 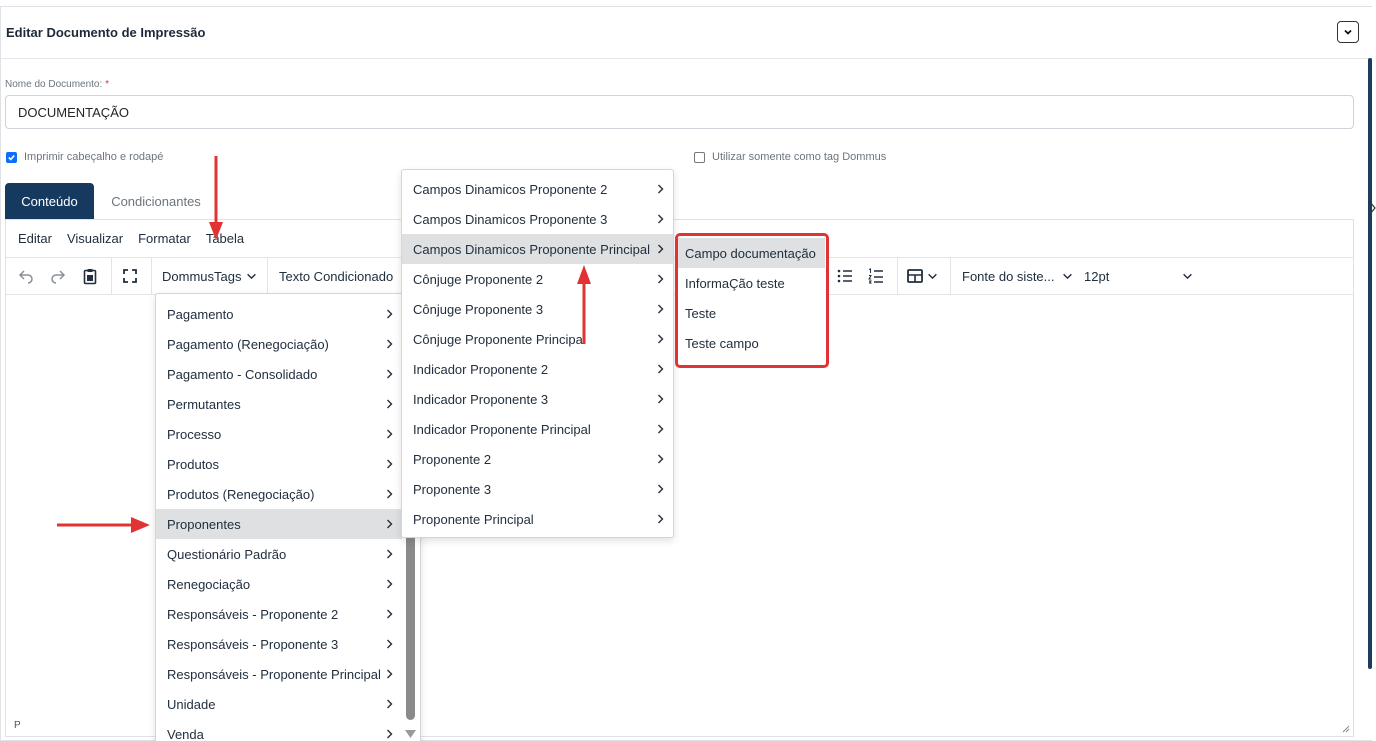 I want to click on field-item-campo-documentacao: Campo documentação, so click(x=751, y=253).